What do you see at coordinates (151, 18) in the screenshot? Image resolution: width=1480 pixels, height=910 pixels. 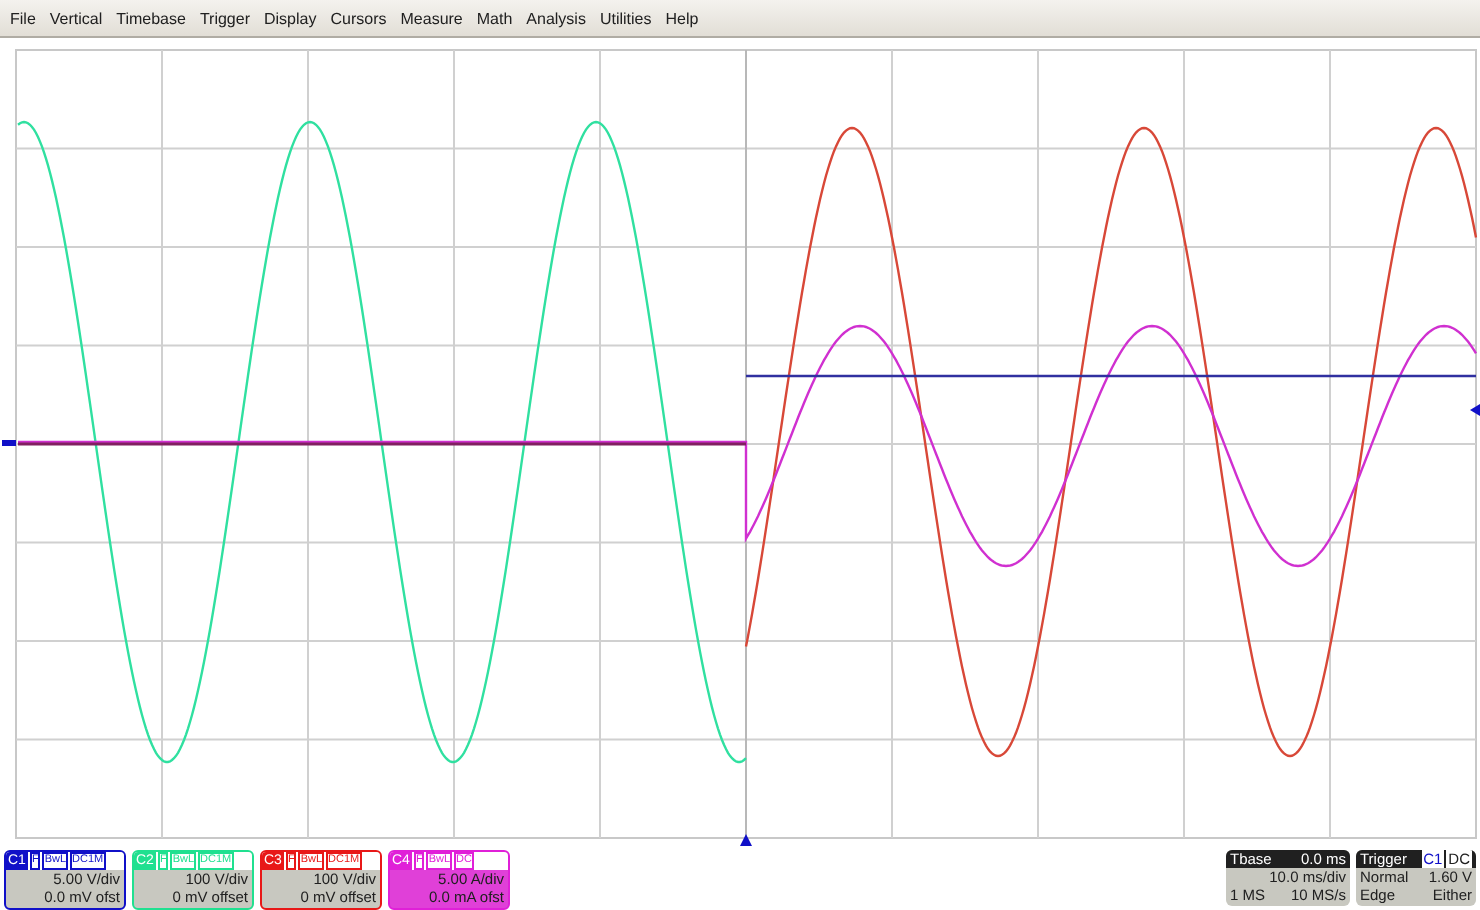 I see `menu-item: Timebase` at bounding box center [151, 18].